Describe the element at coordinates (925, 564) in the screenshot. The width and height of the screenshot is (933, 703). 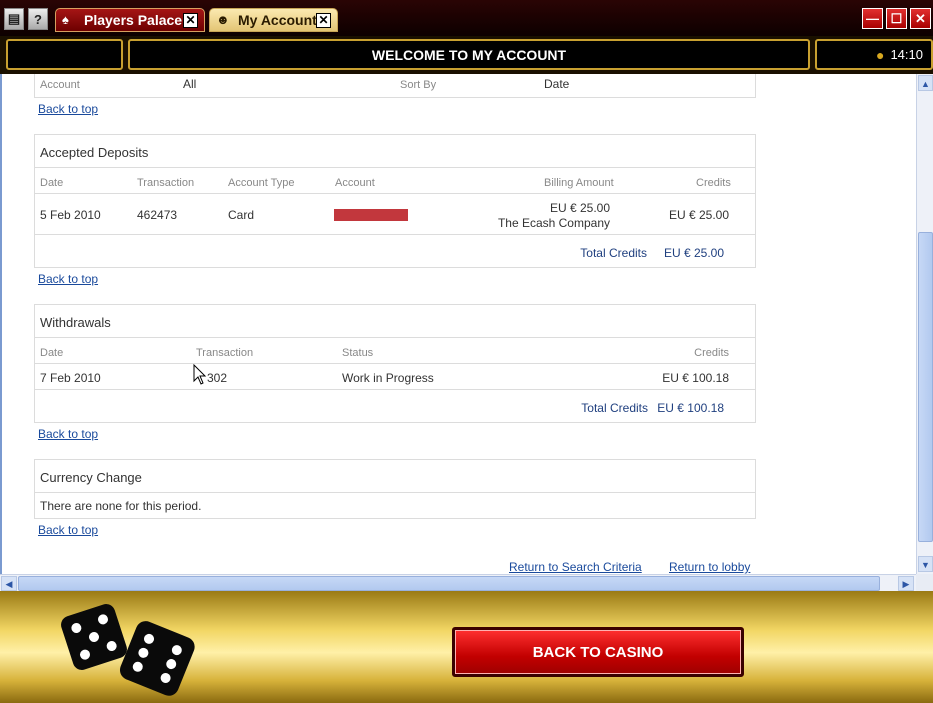
I see `scroll-down-icon: ▼` at that location.